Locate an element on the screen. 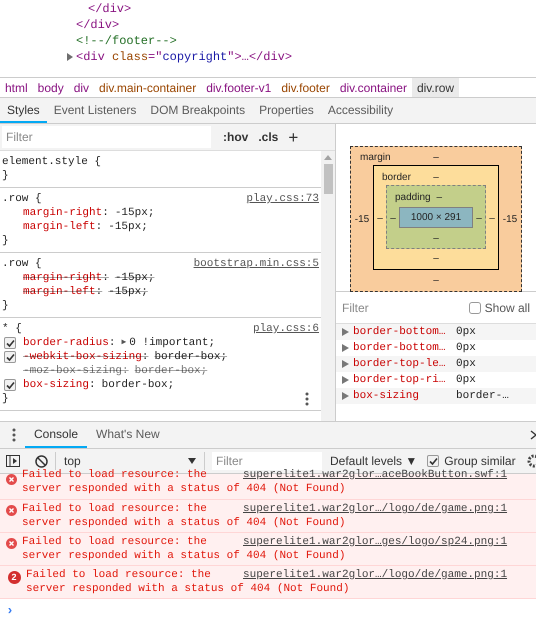  css-selector: element.style { is located at coordinates (52, 162).